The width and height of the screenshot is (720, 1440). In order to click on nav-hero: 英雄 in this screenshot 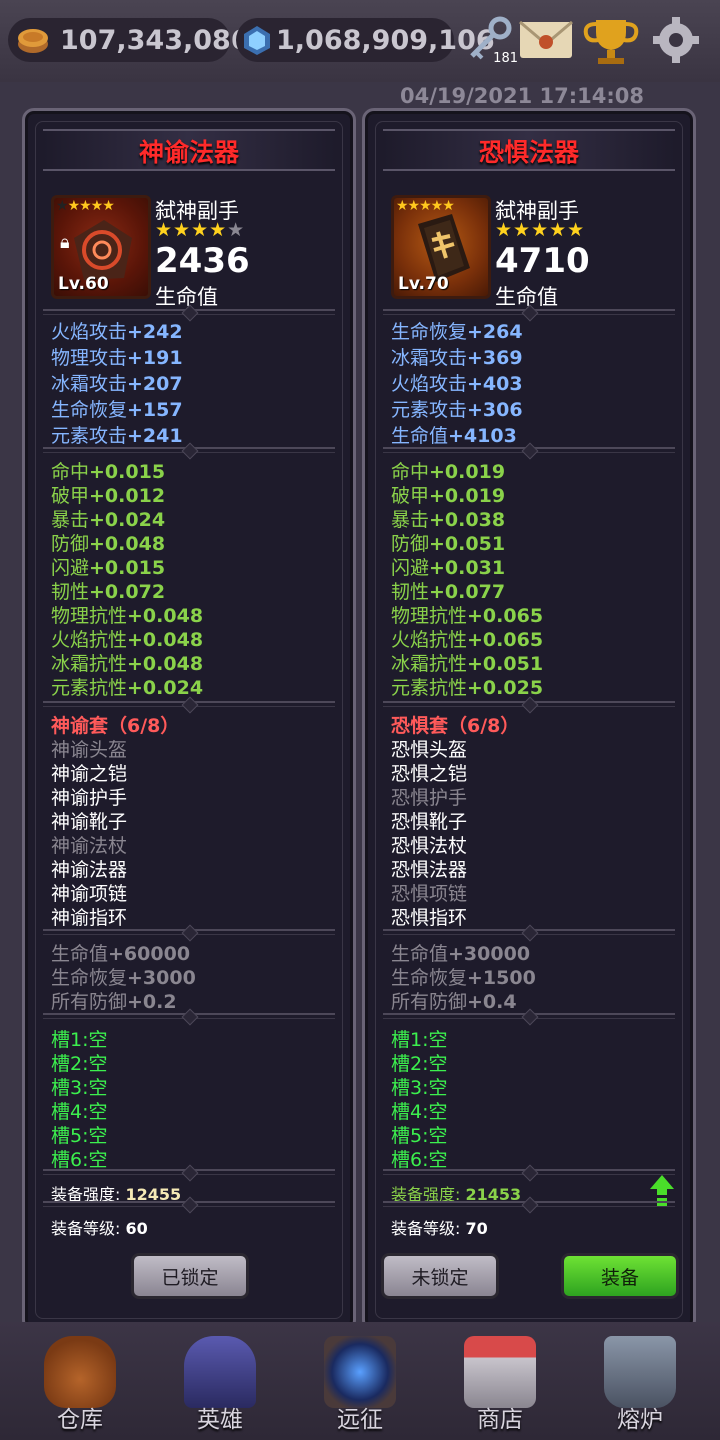, I will do `click(220, 1381)`.